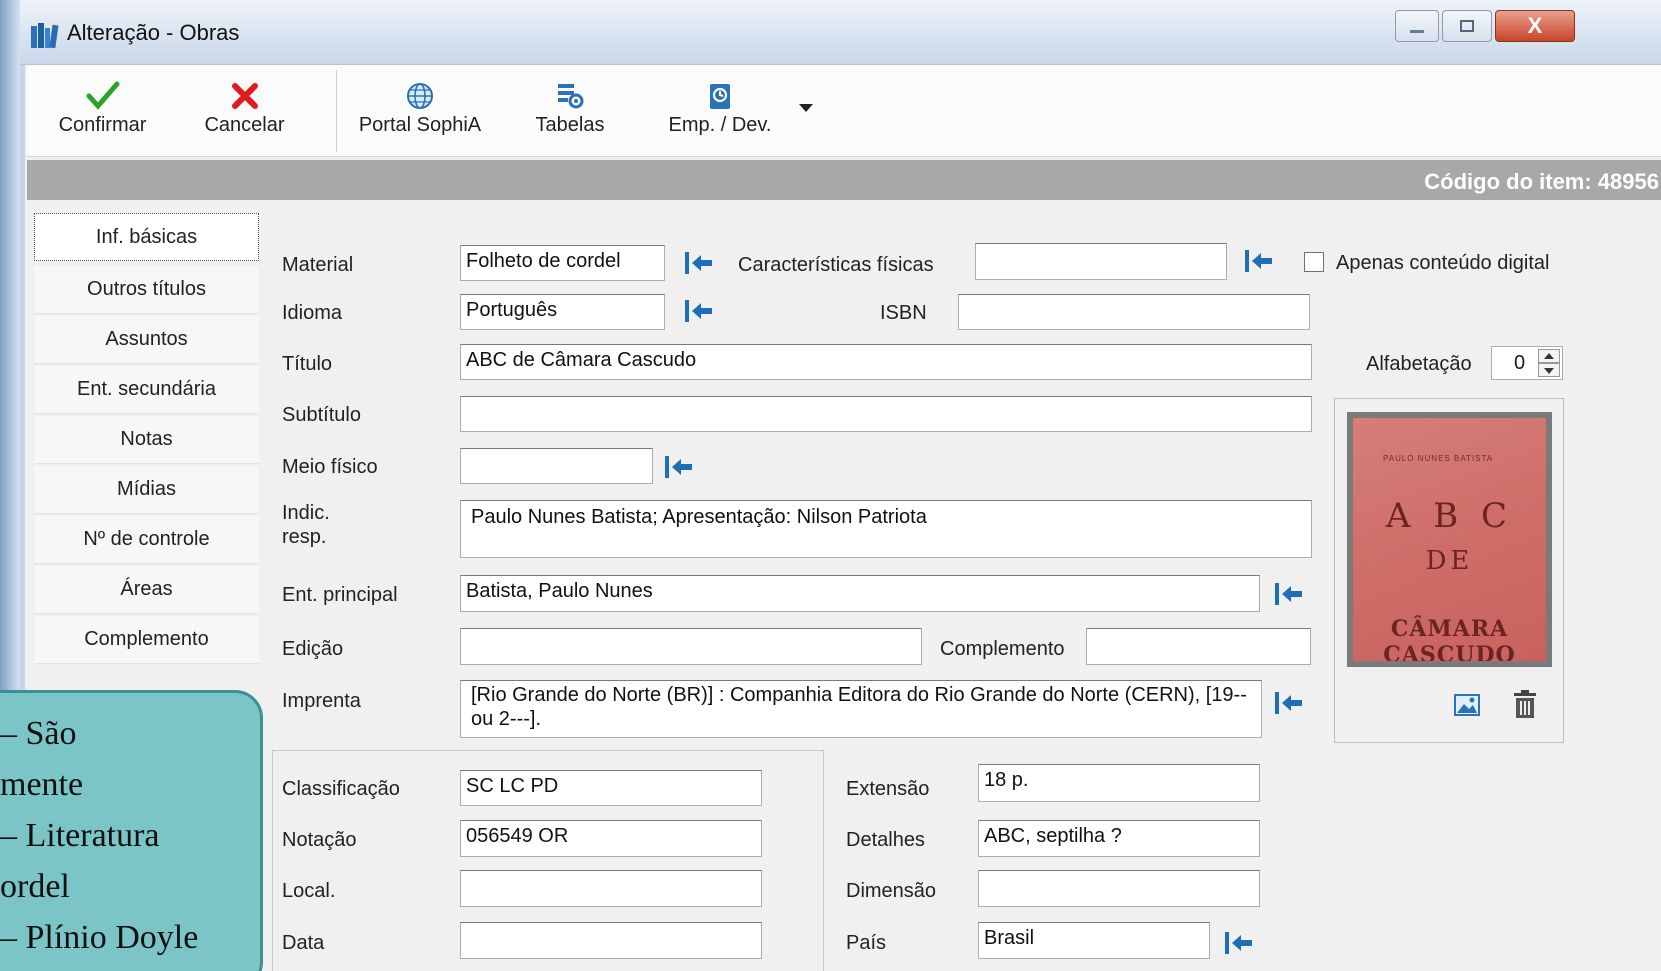  I want to click on titulo-label: Título, so click(307, 364).